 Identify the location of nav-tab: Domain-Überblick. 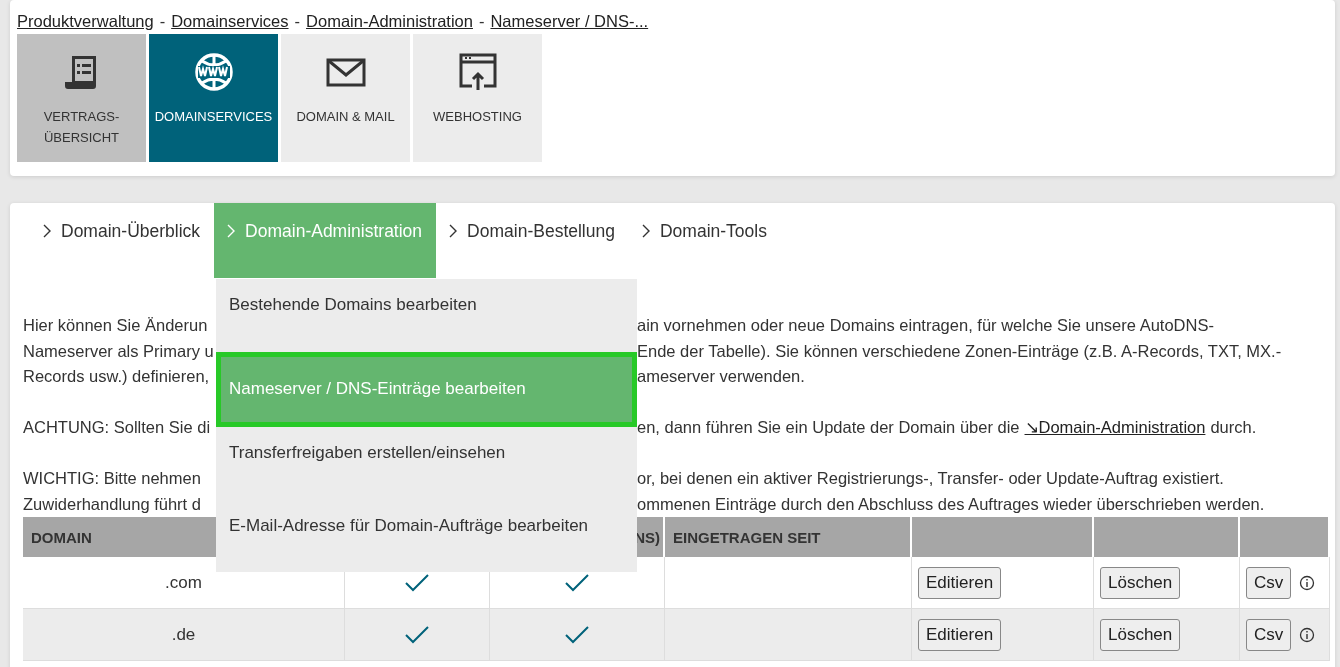
(122, 240).